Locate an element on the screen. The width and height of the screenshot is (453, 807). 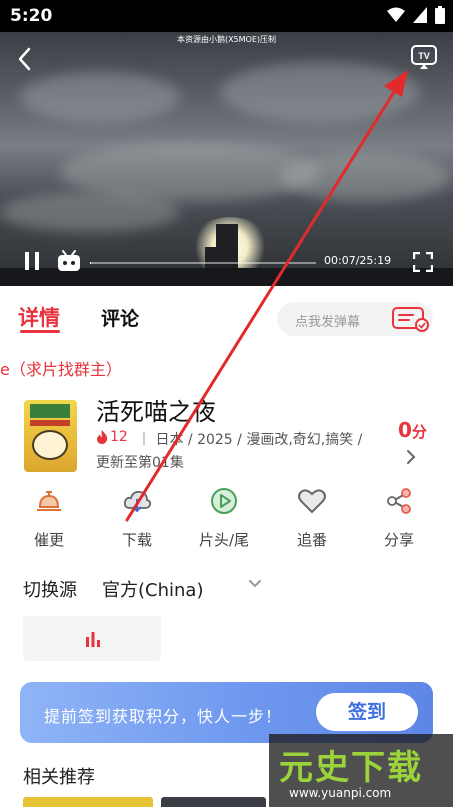
source-select: 官方(China) is located at coordinates (152, 589).